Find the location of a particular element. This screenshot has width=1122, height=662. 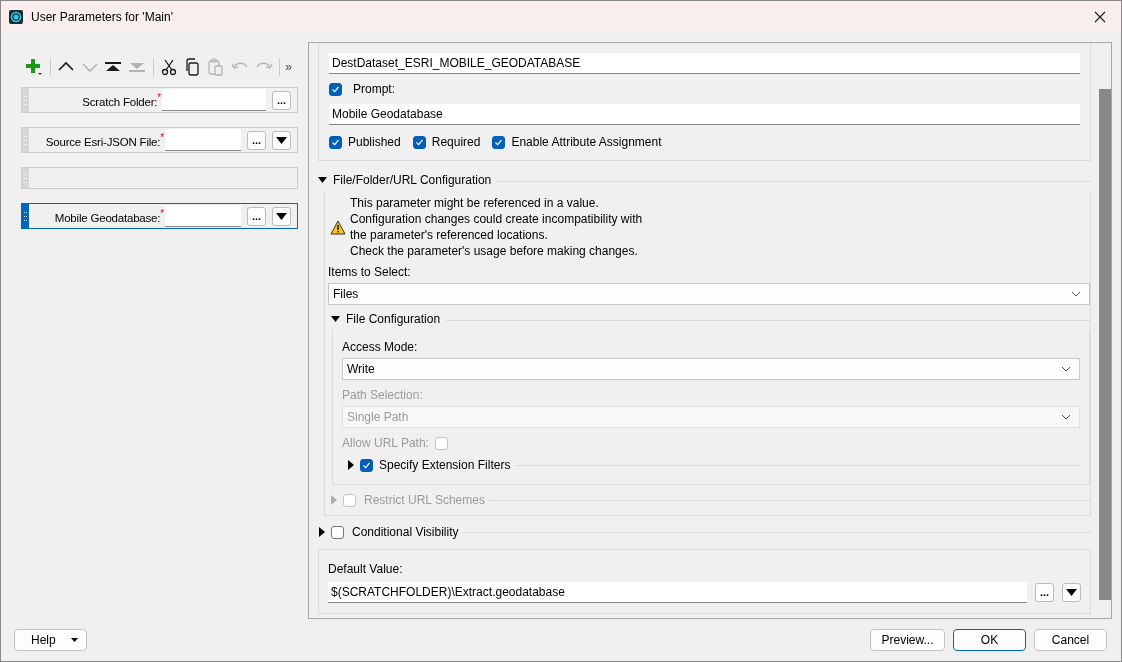

prompt-field: Mobile Geodatabase is located at coordinates (704, 114).